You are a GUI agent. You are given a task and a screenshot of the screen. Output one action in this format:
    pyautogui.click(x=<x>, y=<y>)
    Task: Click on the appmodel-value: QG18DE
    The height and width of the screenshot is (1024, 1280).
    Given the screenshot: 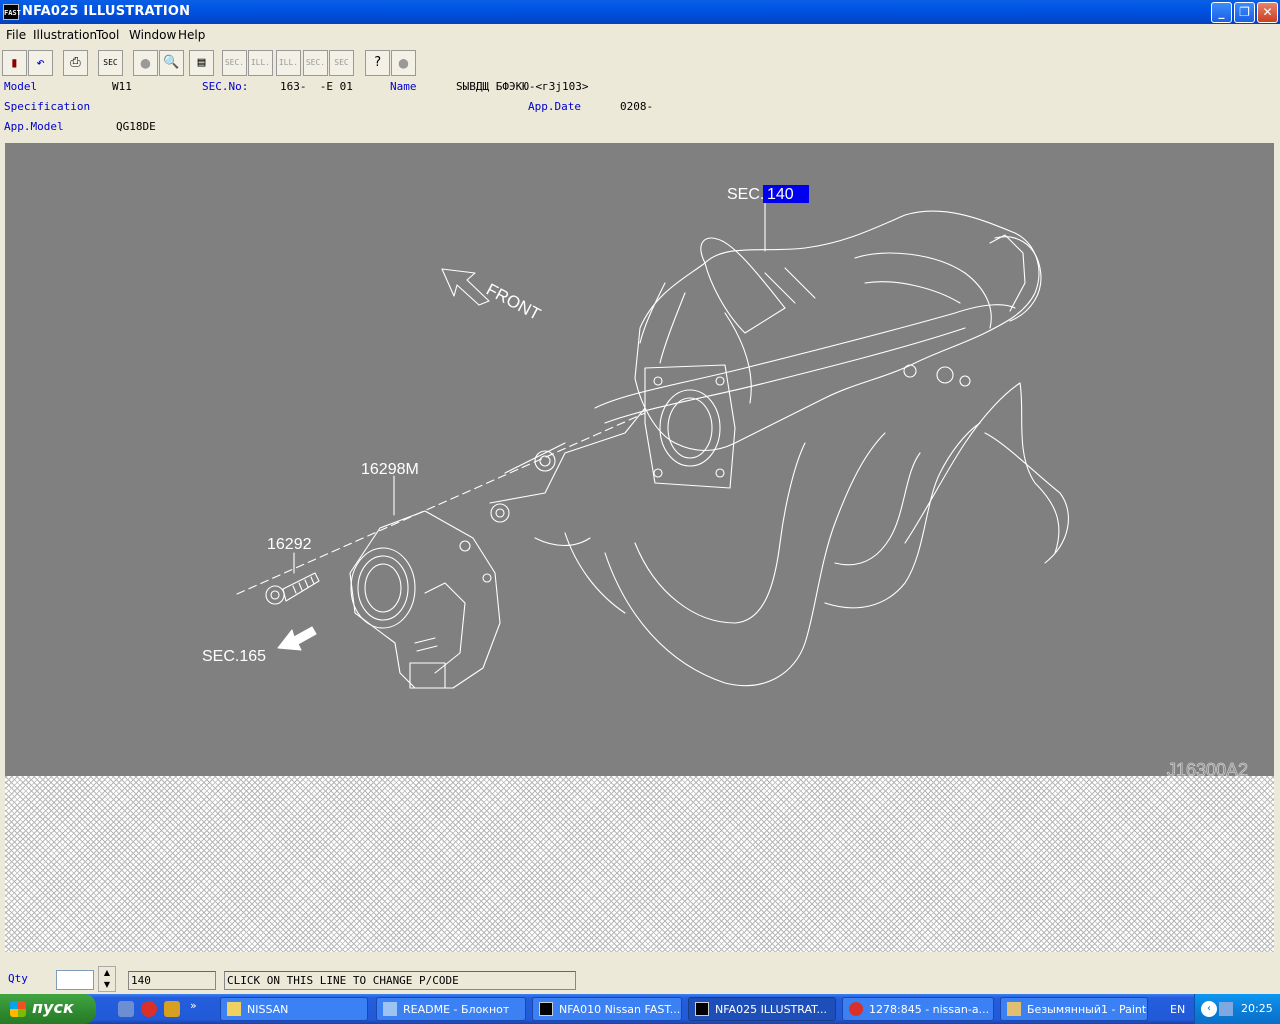 What is the action you would take?
    pyautogui.click(x=136, y=126)
    